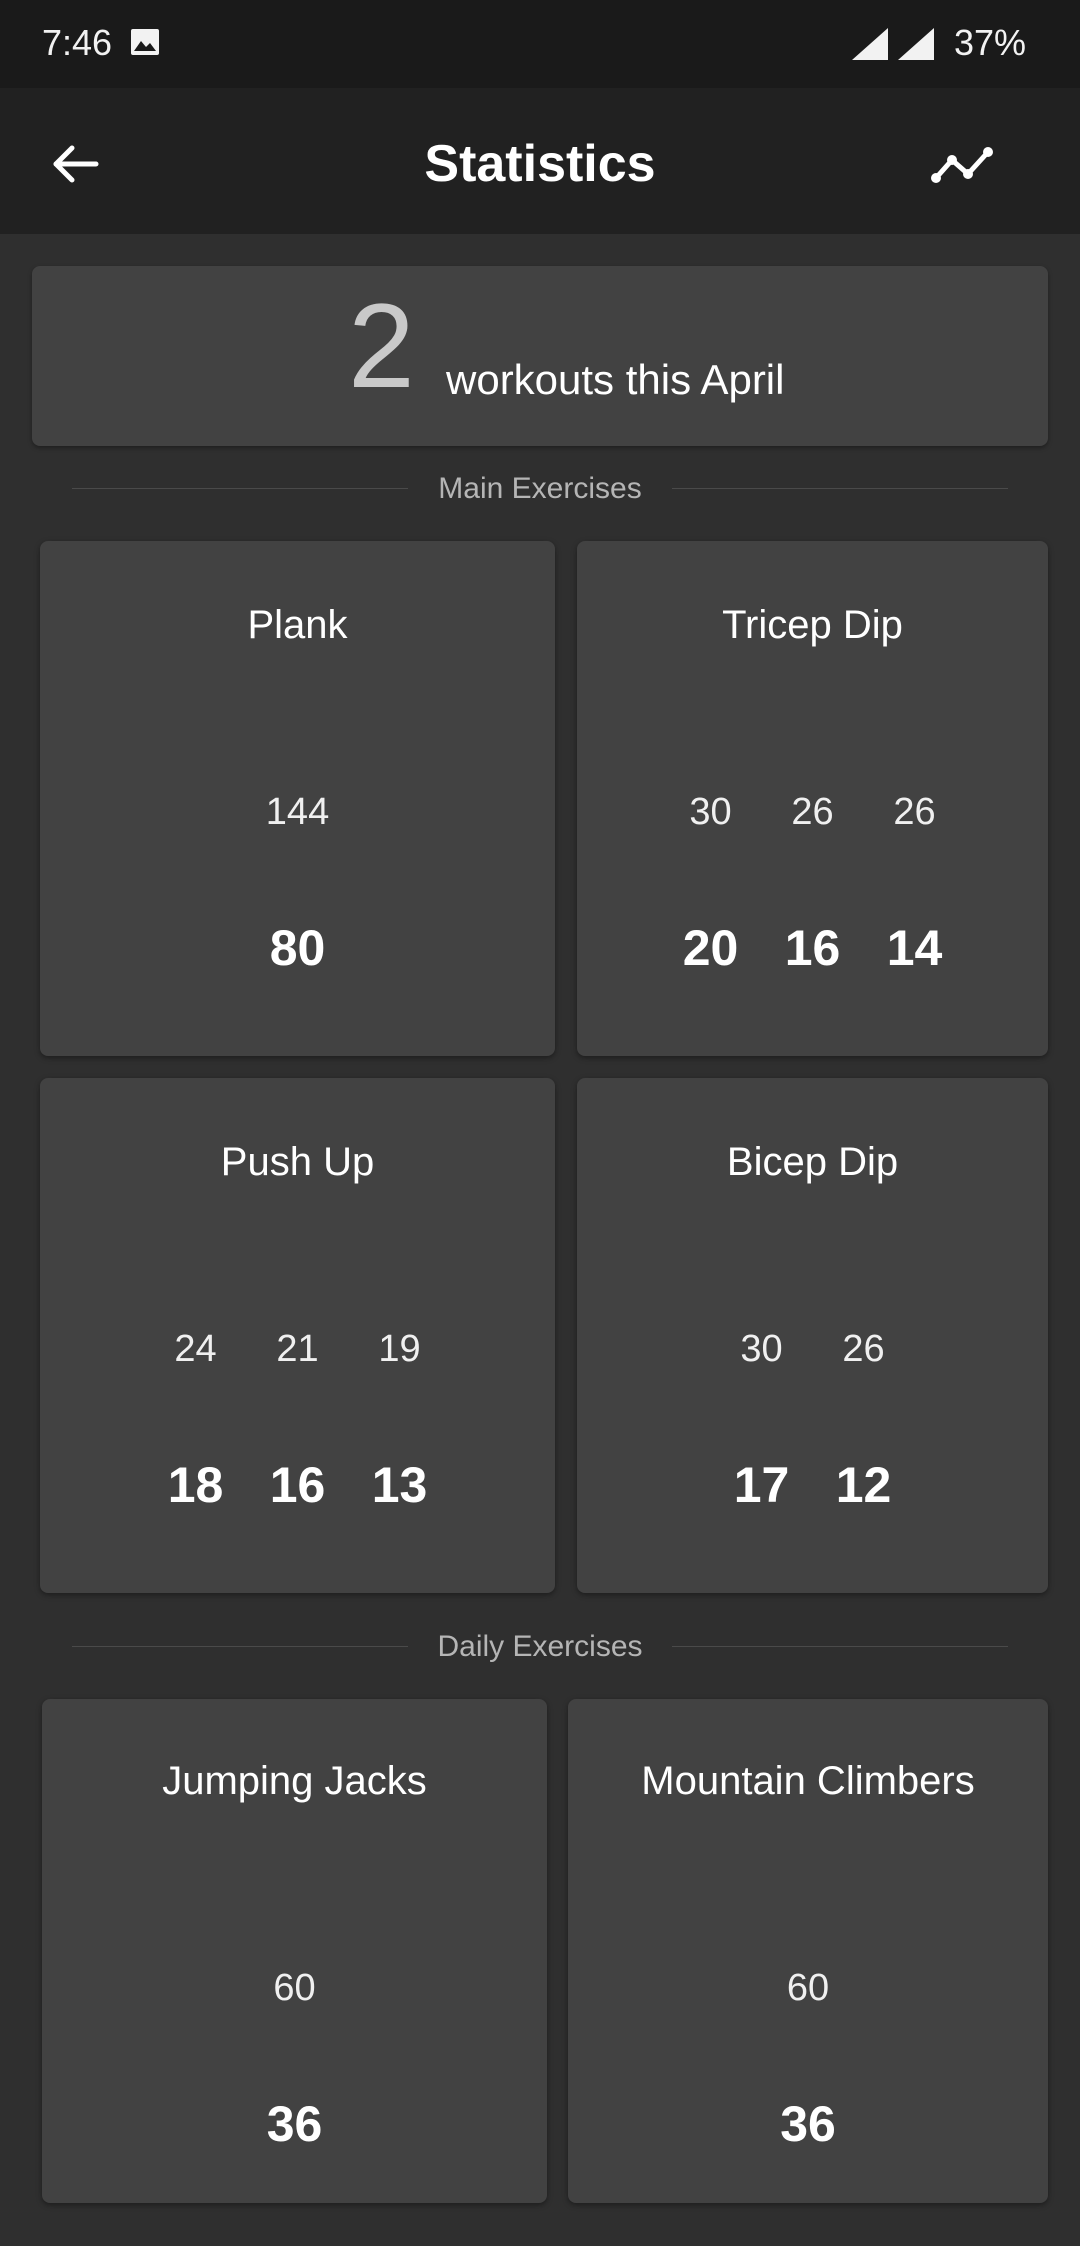 This screenshot has height=2246, width=1080. Describe the element at coordinates (812, 1162) in the screenshot. I see `exercise-name: Bicep Dip` at that location.